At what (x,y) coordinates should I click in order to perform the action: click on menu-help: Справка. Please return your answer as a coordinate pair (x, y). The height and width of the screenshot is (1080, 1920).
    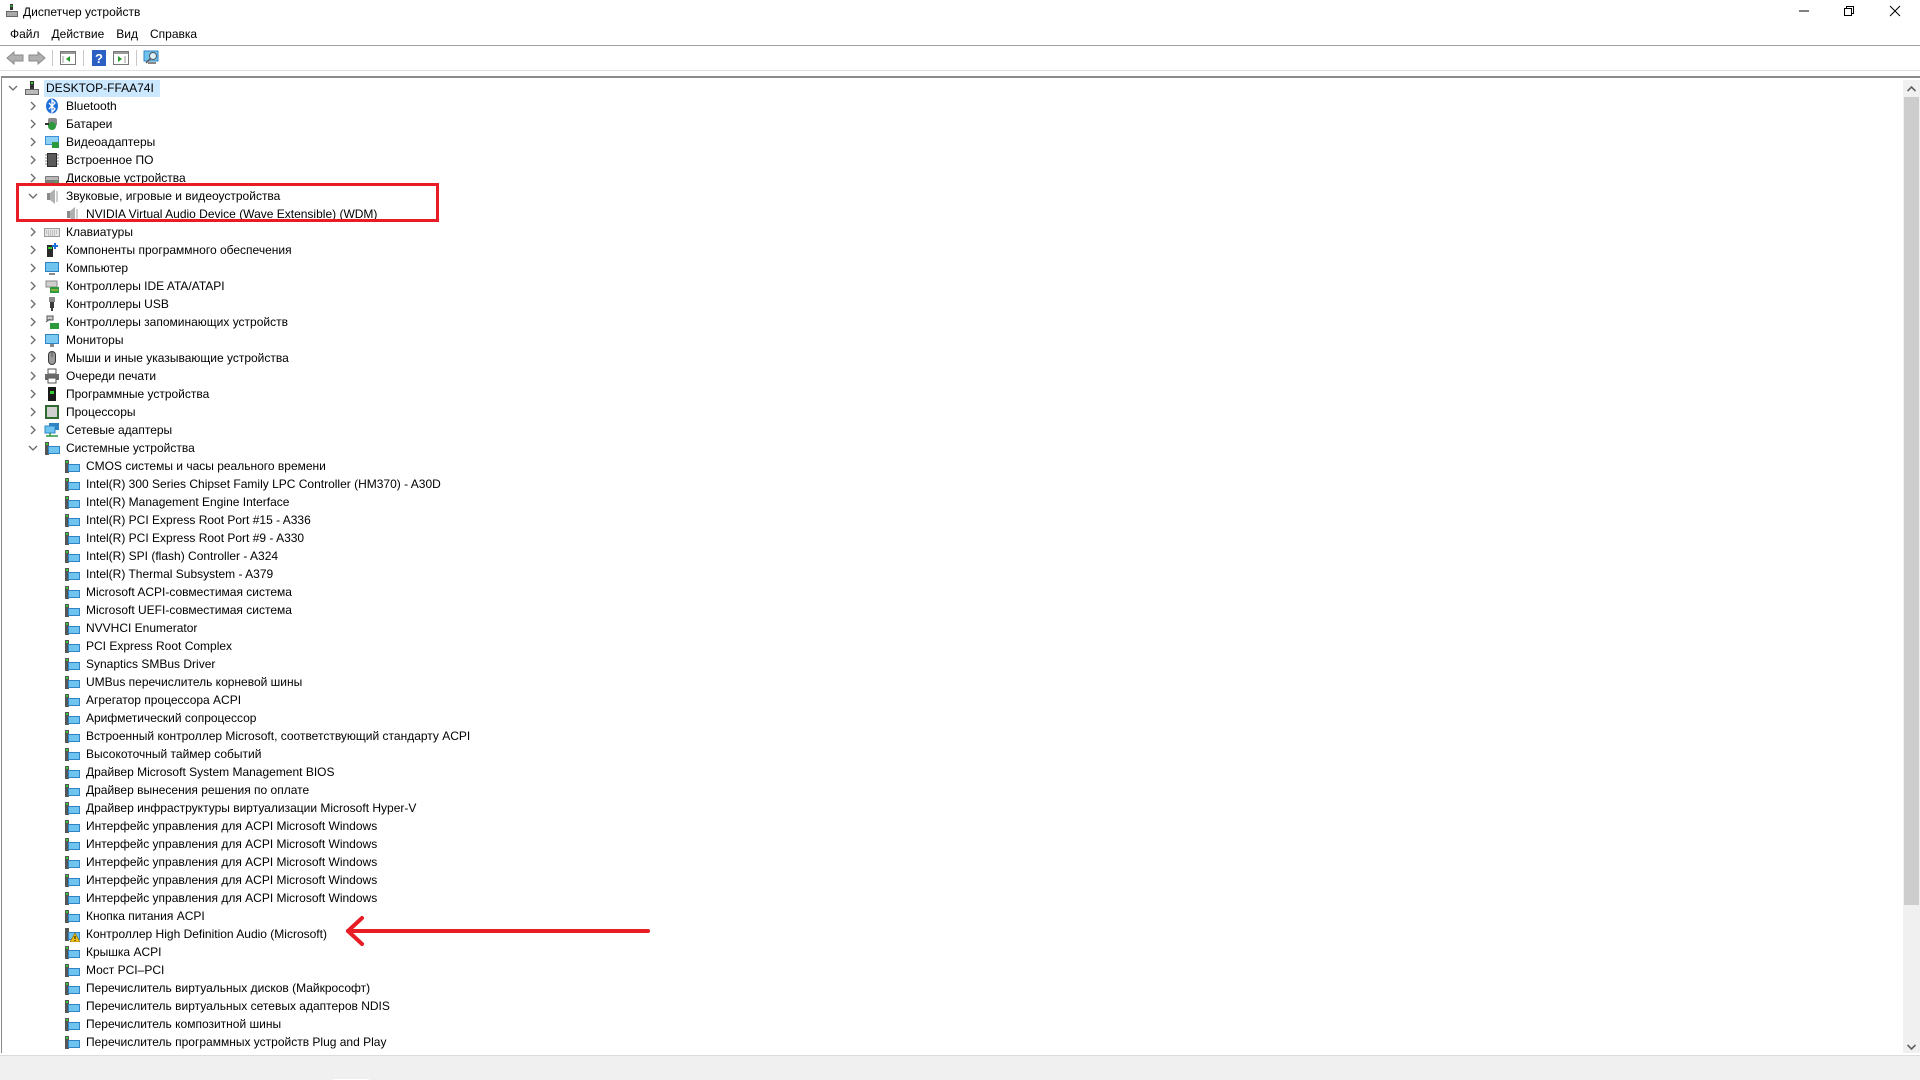
    Looking at the image, I should click on (173, 34).